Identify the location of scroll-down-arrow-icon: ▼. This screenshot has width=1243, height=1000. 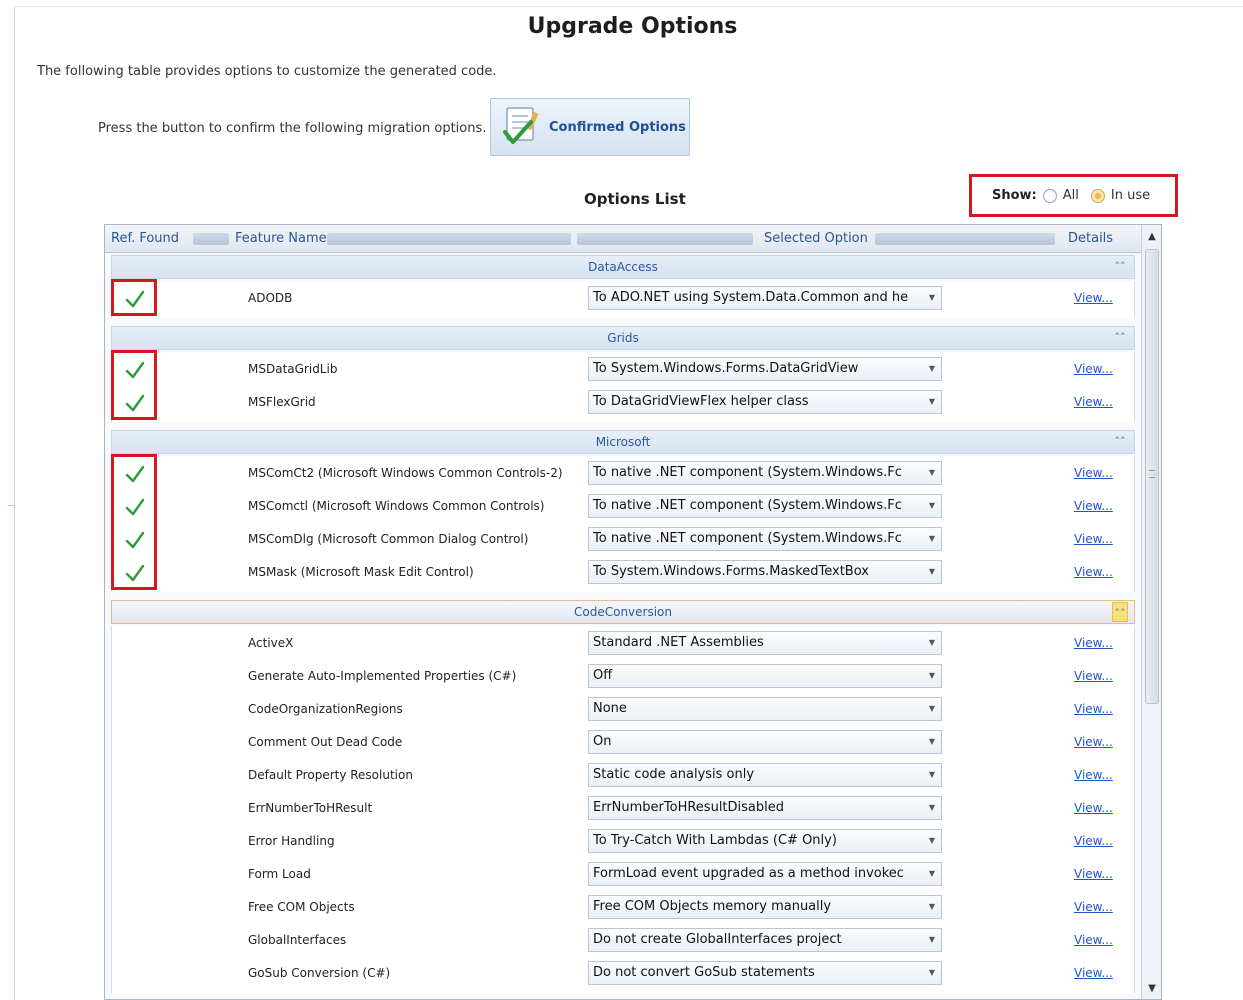
(1151, 989).